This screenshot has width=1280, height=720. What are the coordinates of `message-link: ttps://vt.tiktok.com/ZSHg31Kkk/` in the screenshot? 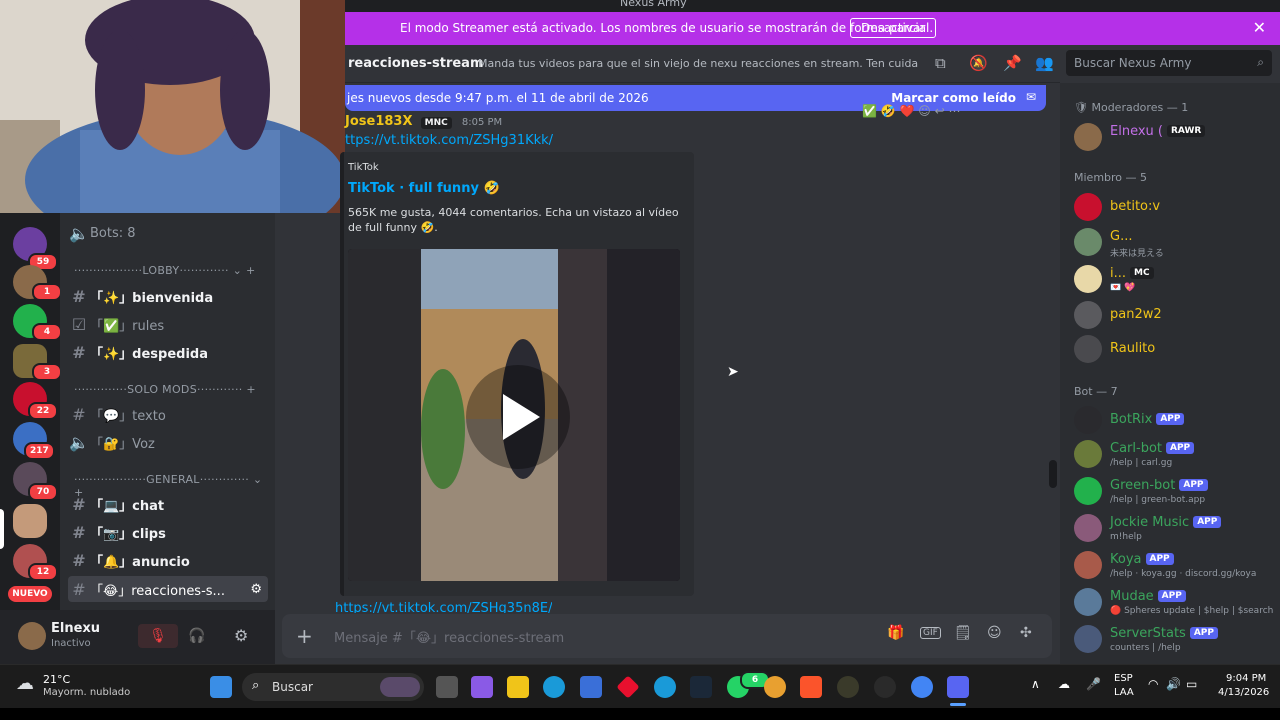 It's located at (449, 140).